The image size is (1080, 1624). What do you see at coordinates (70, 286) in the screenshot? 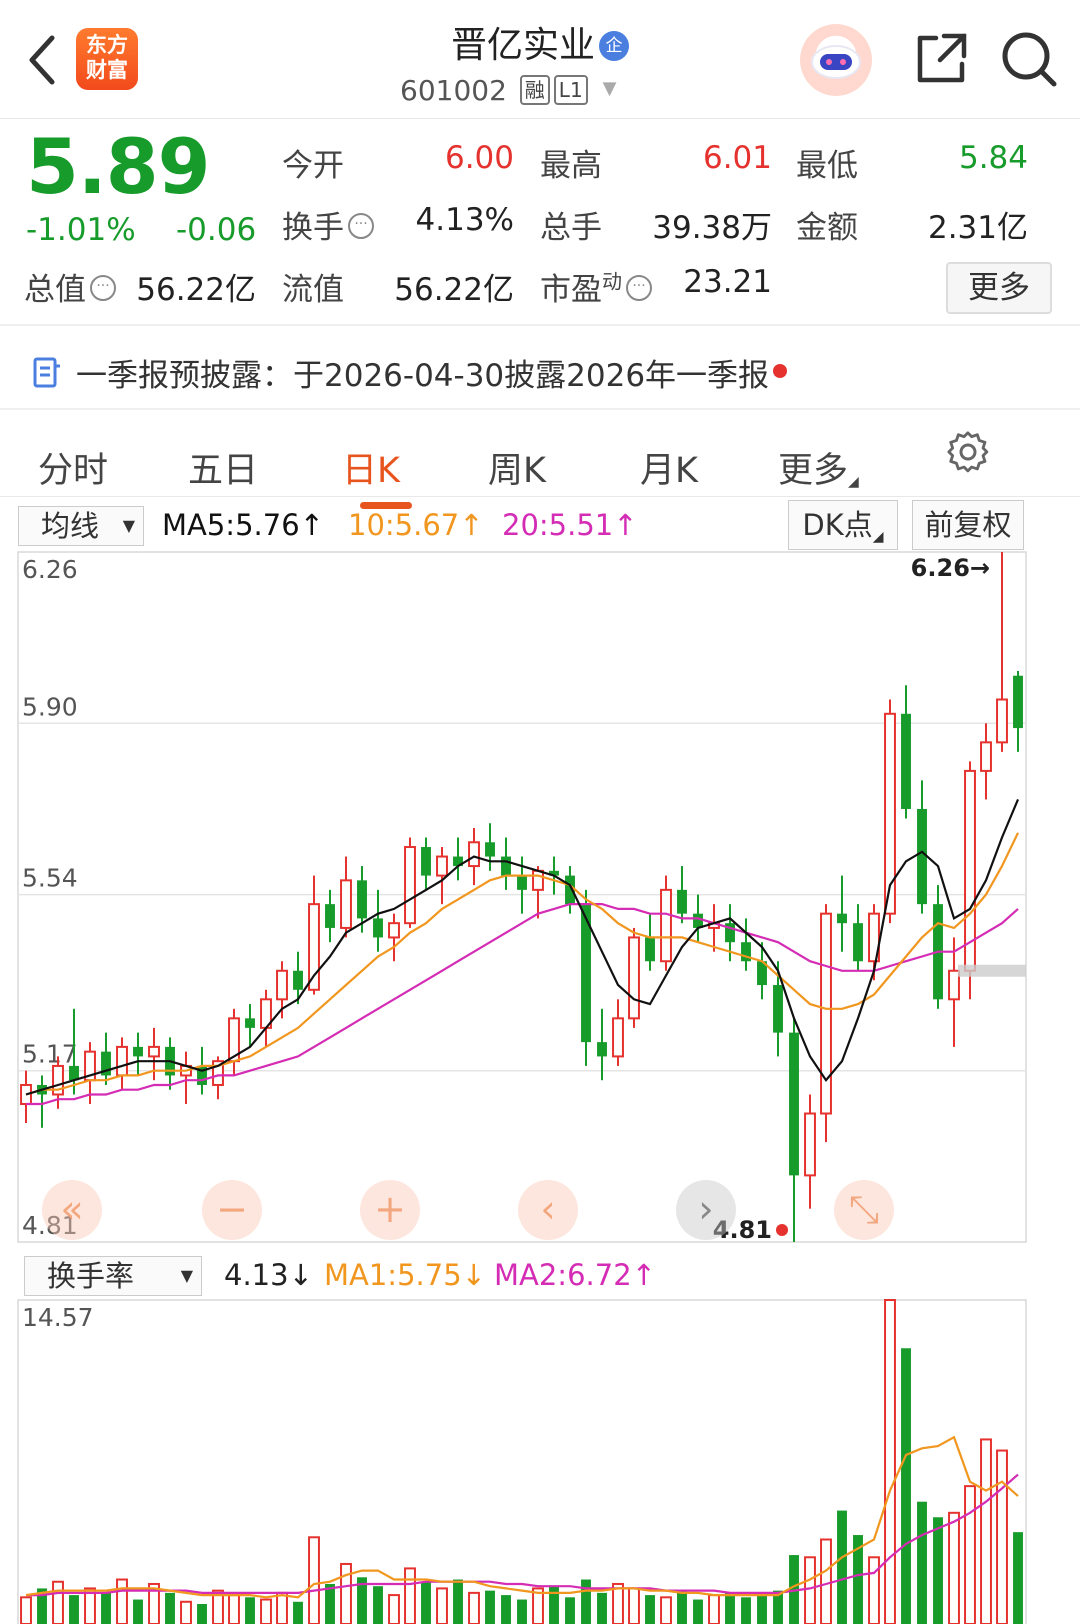
I see `market-cap-label-wrap: 总值 ···` at bounding box center [70, 286].